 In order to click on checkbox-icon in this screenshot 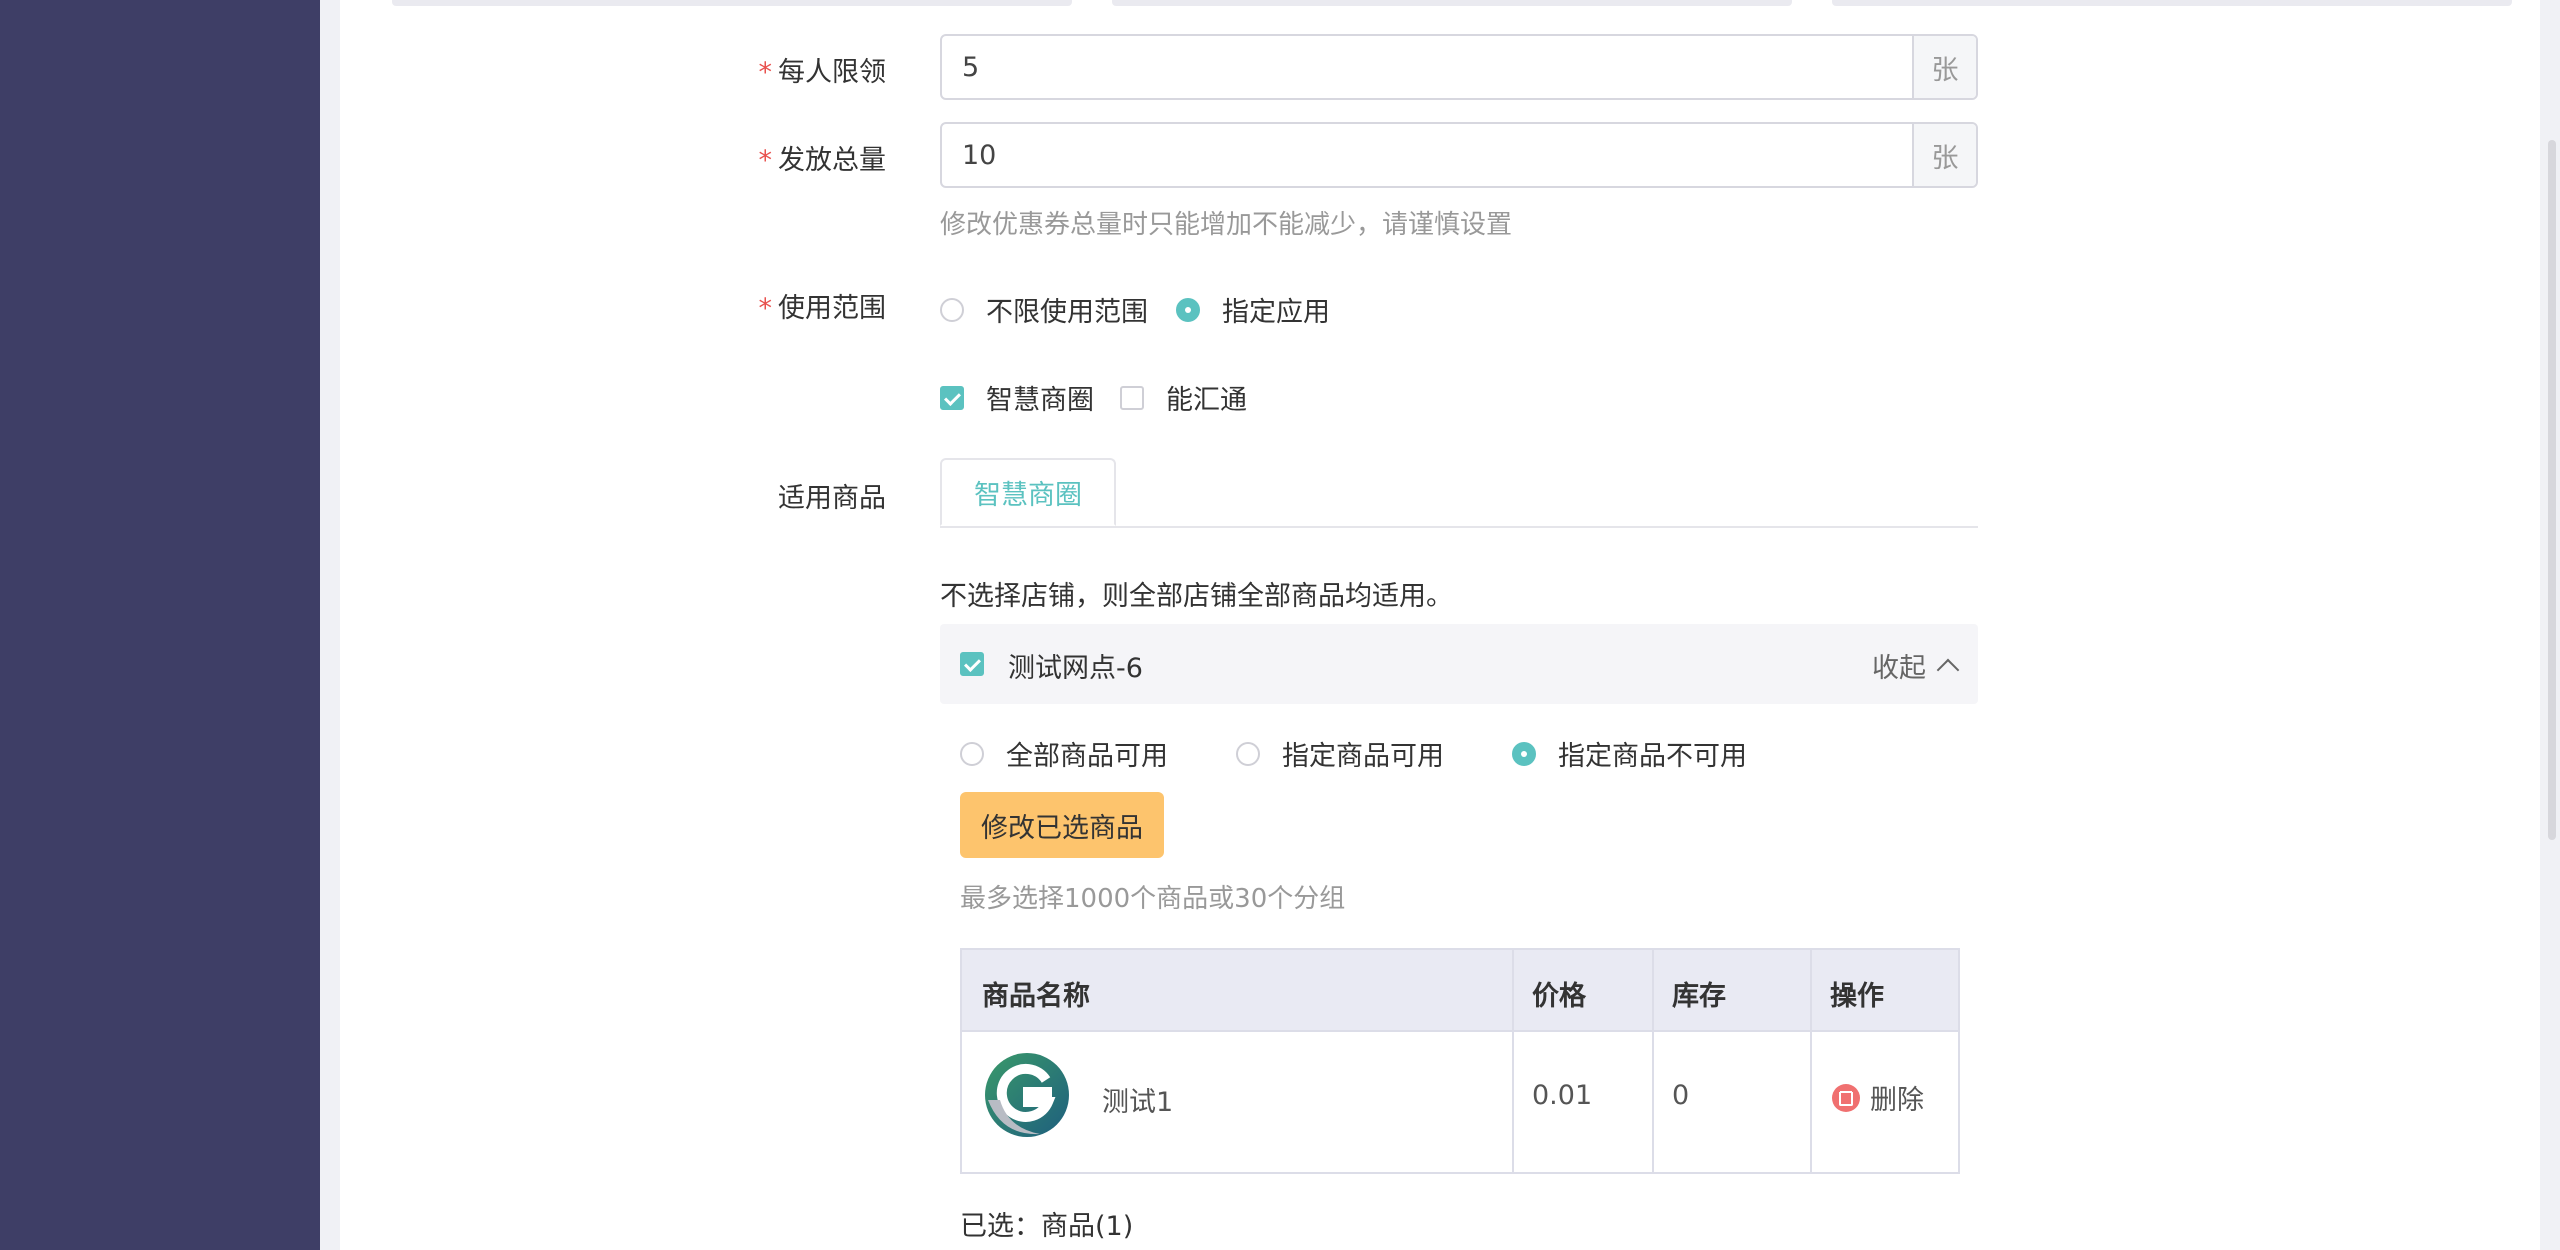, I will do `click(1132, 397)`.